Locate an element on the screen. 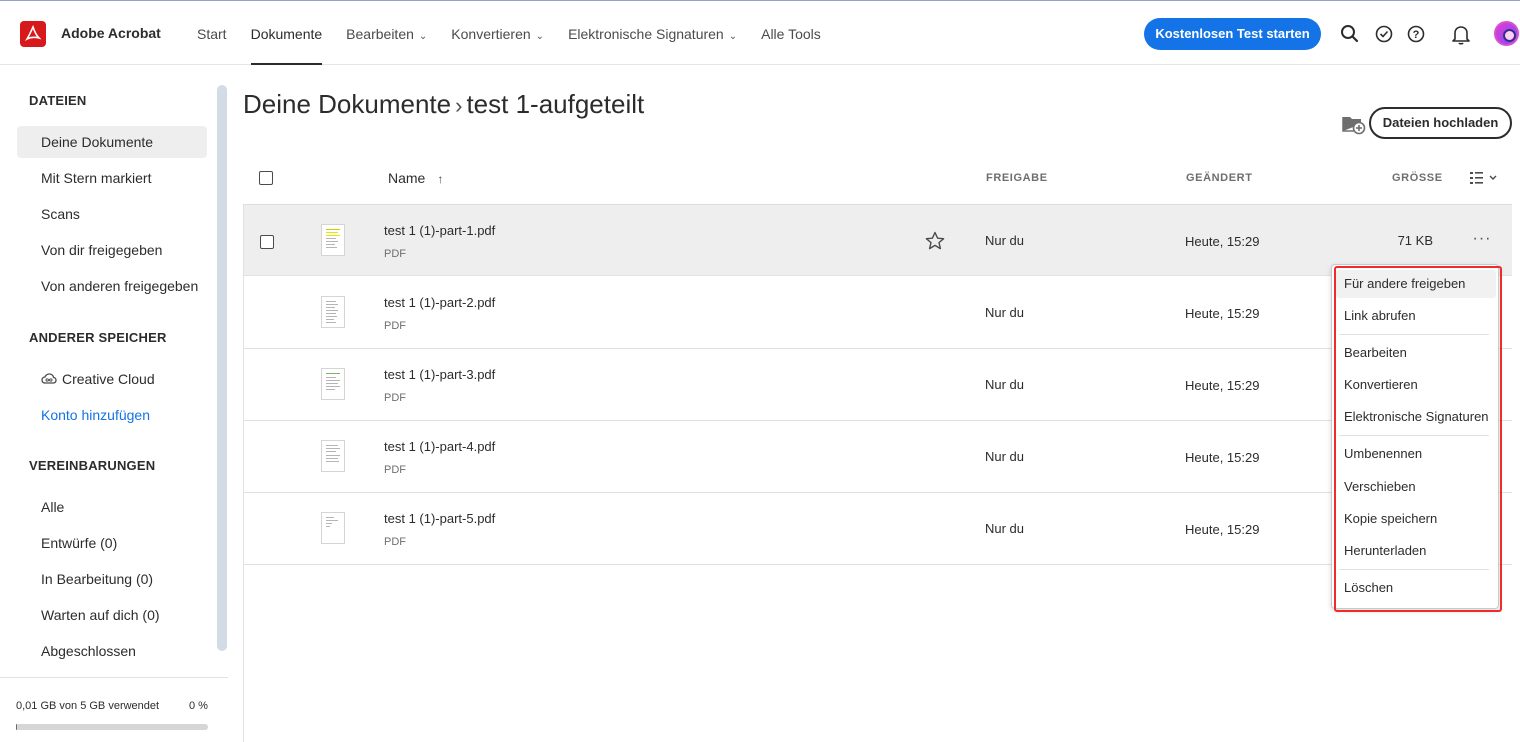  user-avatar is located at coordinates (1506, 33).